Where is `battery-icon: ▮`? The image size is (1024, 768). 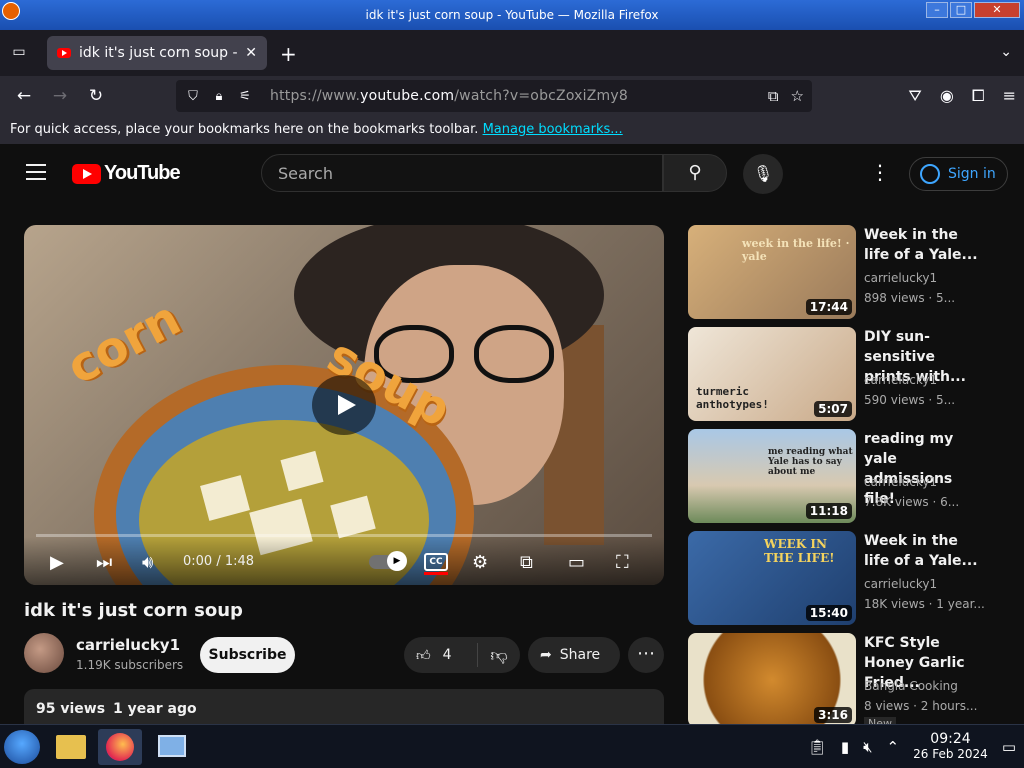 battery-icon: ▮ is located at coordinates (845, 747).